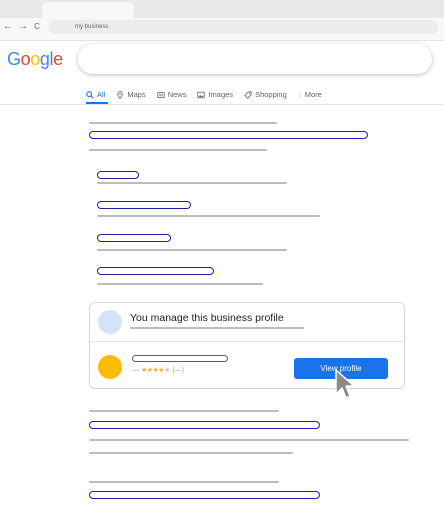 The height and width of the screenshot is (512, 444). Describe the element at coordinates (110, 367) in the screenshot. I see `business-avatar` at that location.